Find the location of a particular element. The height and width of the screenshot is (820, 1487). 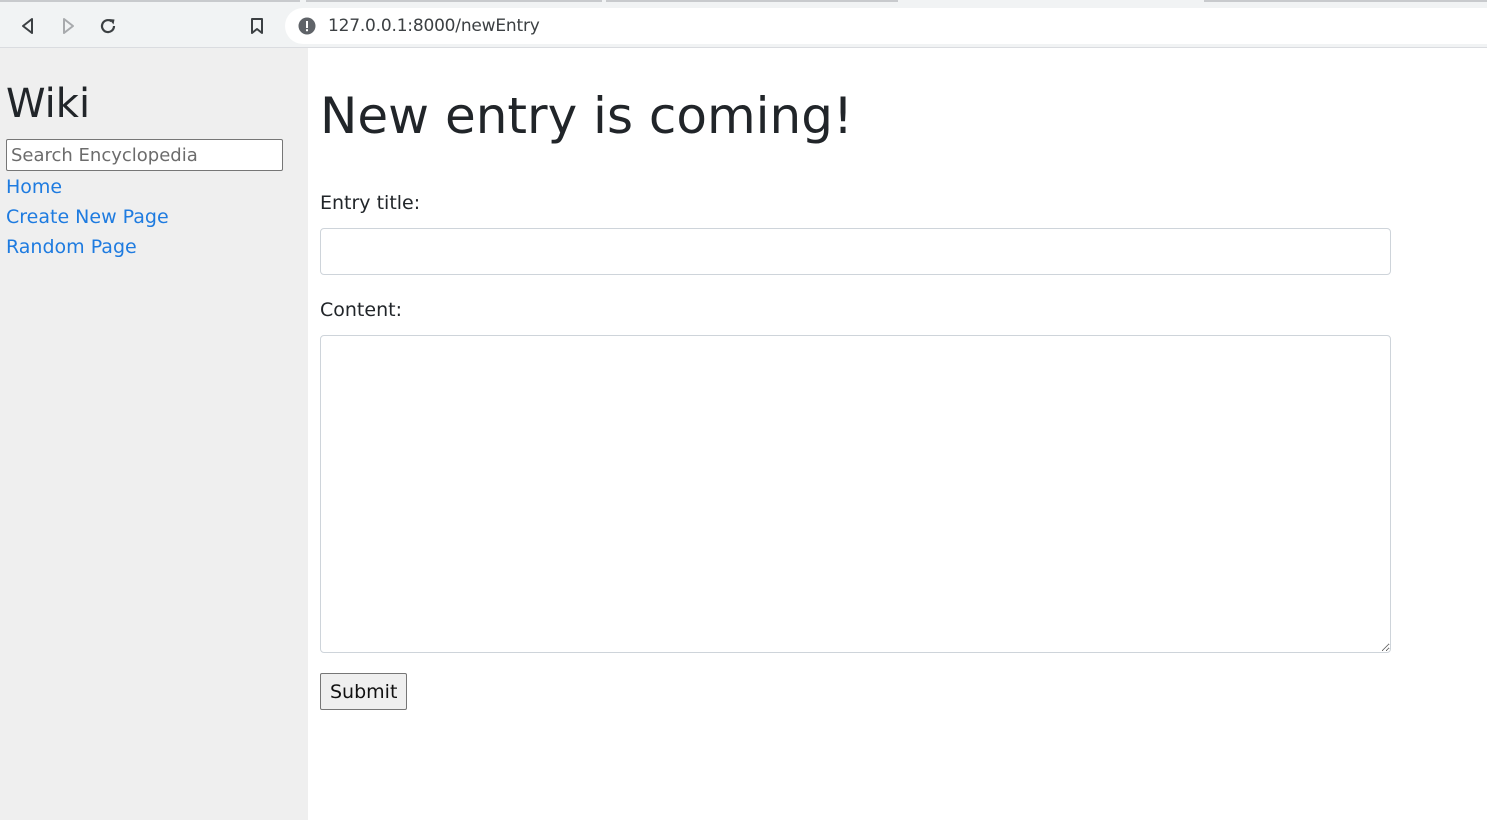

back-button is located at coordinates (28, 26).